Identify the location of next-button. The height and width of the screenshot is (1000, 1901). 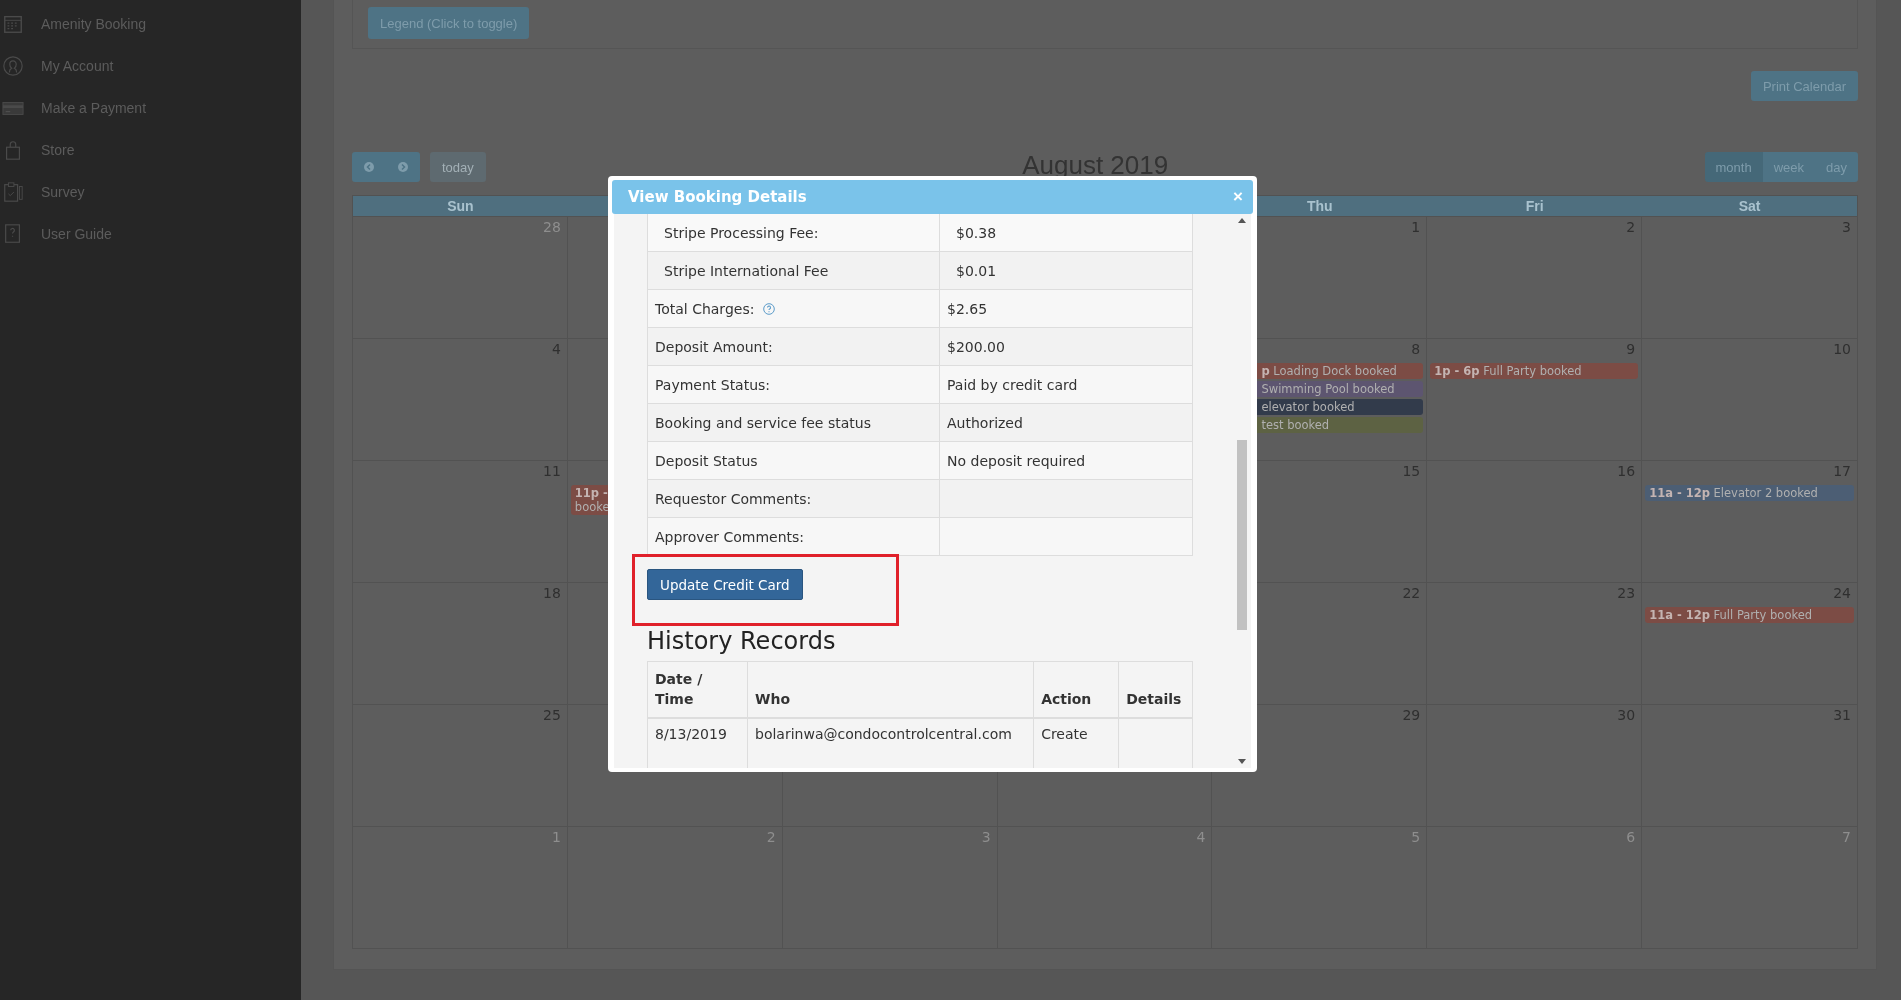
(403, 167).